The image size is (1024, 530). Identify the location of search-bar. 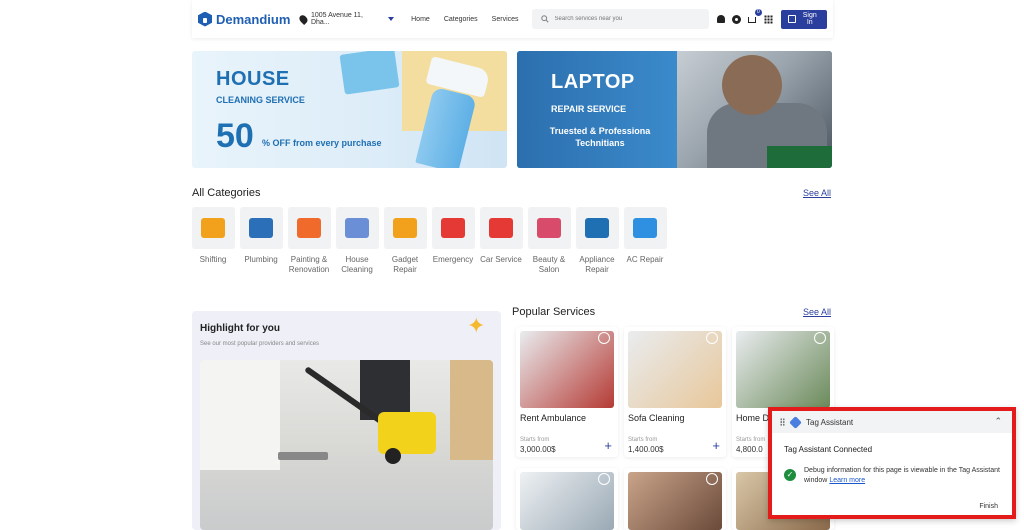
(620, 19).